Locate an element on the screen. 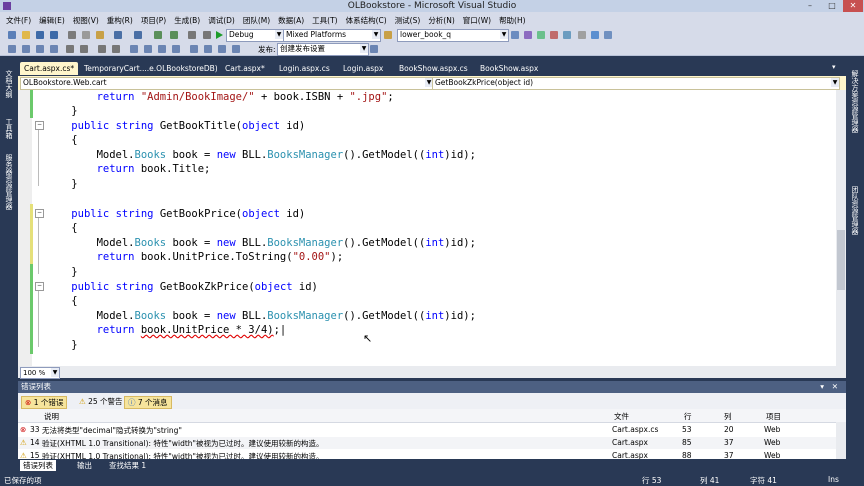  column-description: 说明 is located at coordinates (51, 416).